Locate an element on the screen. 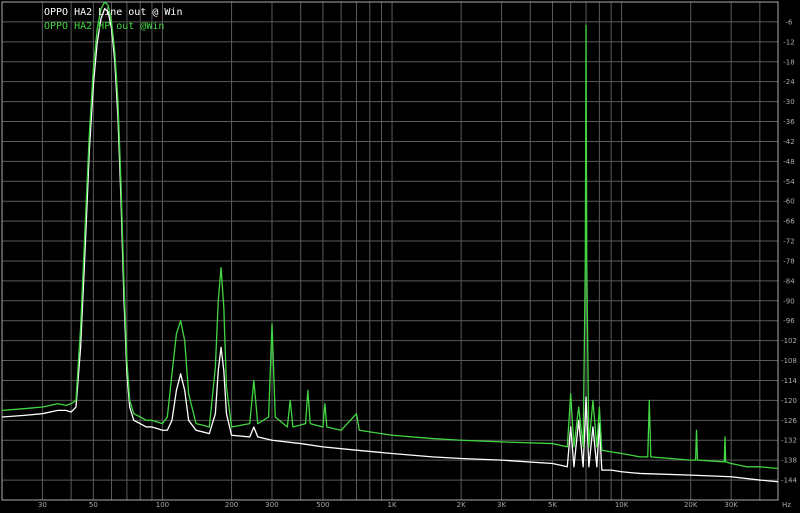 The width and height of the screenshot is (800, 513). legend-item-hp-out: OPPO HA2 HP out @Win is located at coordinates (113, 27).